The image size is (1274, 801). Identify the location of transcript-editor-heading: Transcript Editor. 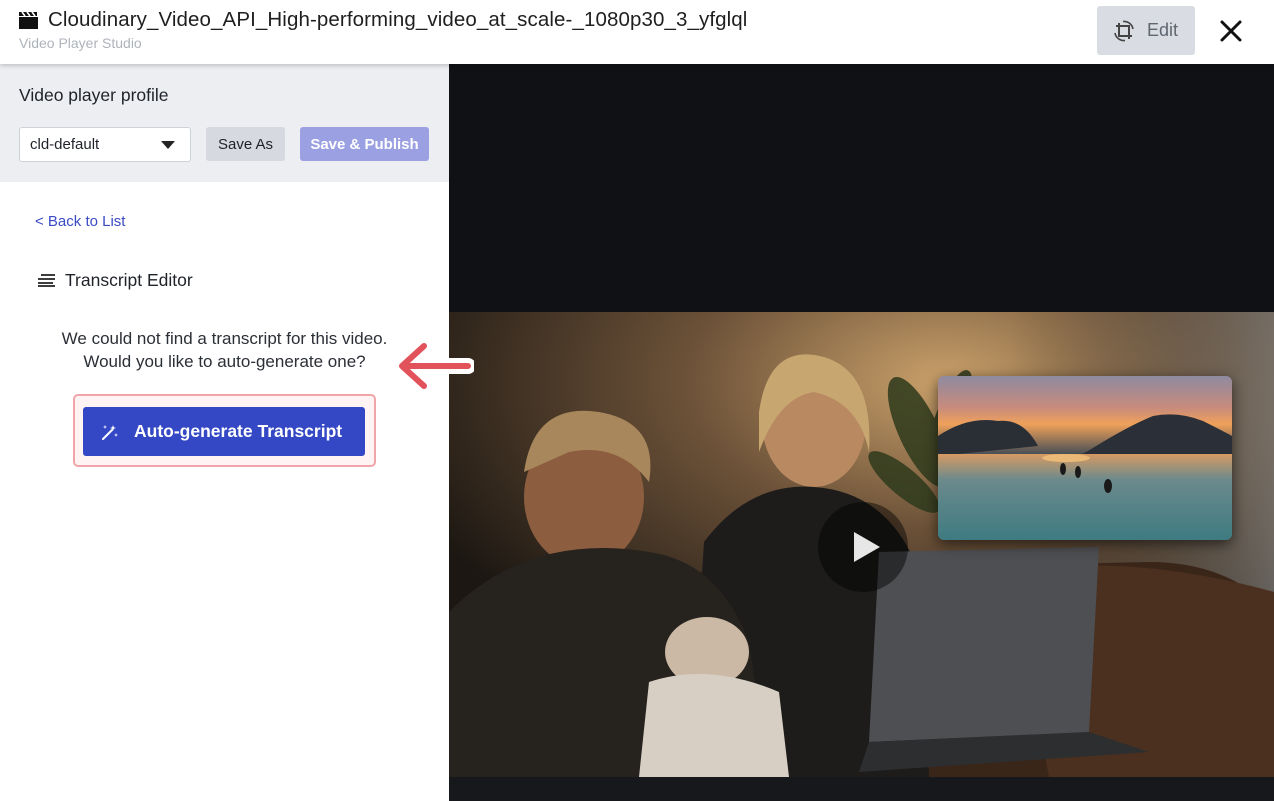
(114, 280).